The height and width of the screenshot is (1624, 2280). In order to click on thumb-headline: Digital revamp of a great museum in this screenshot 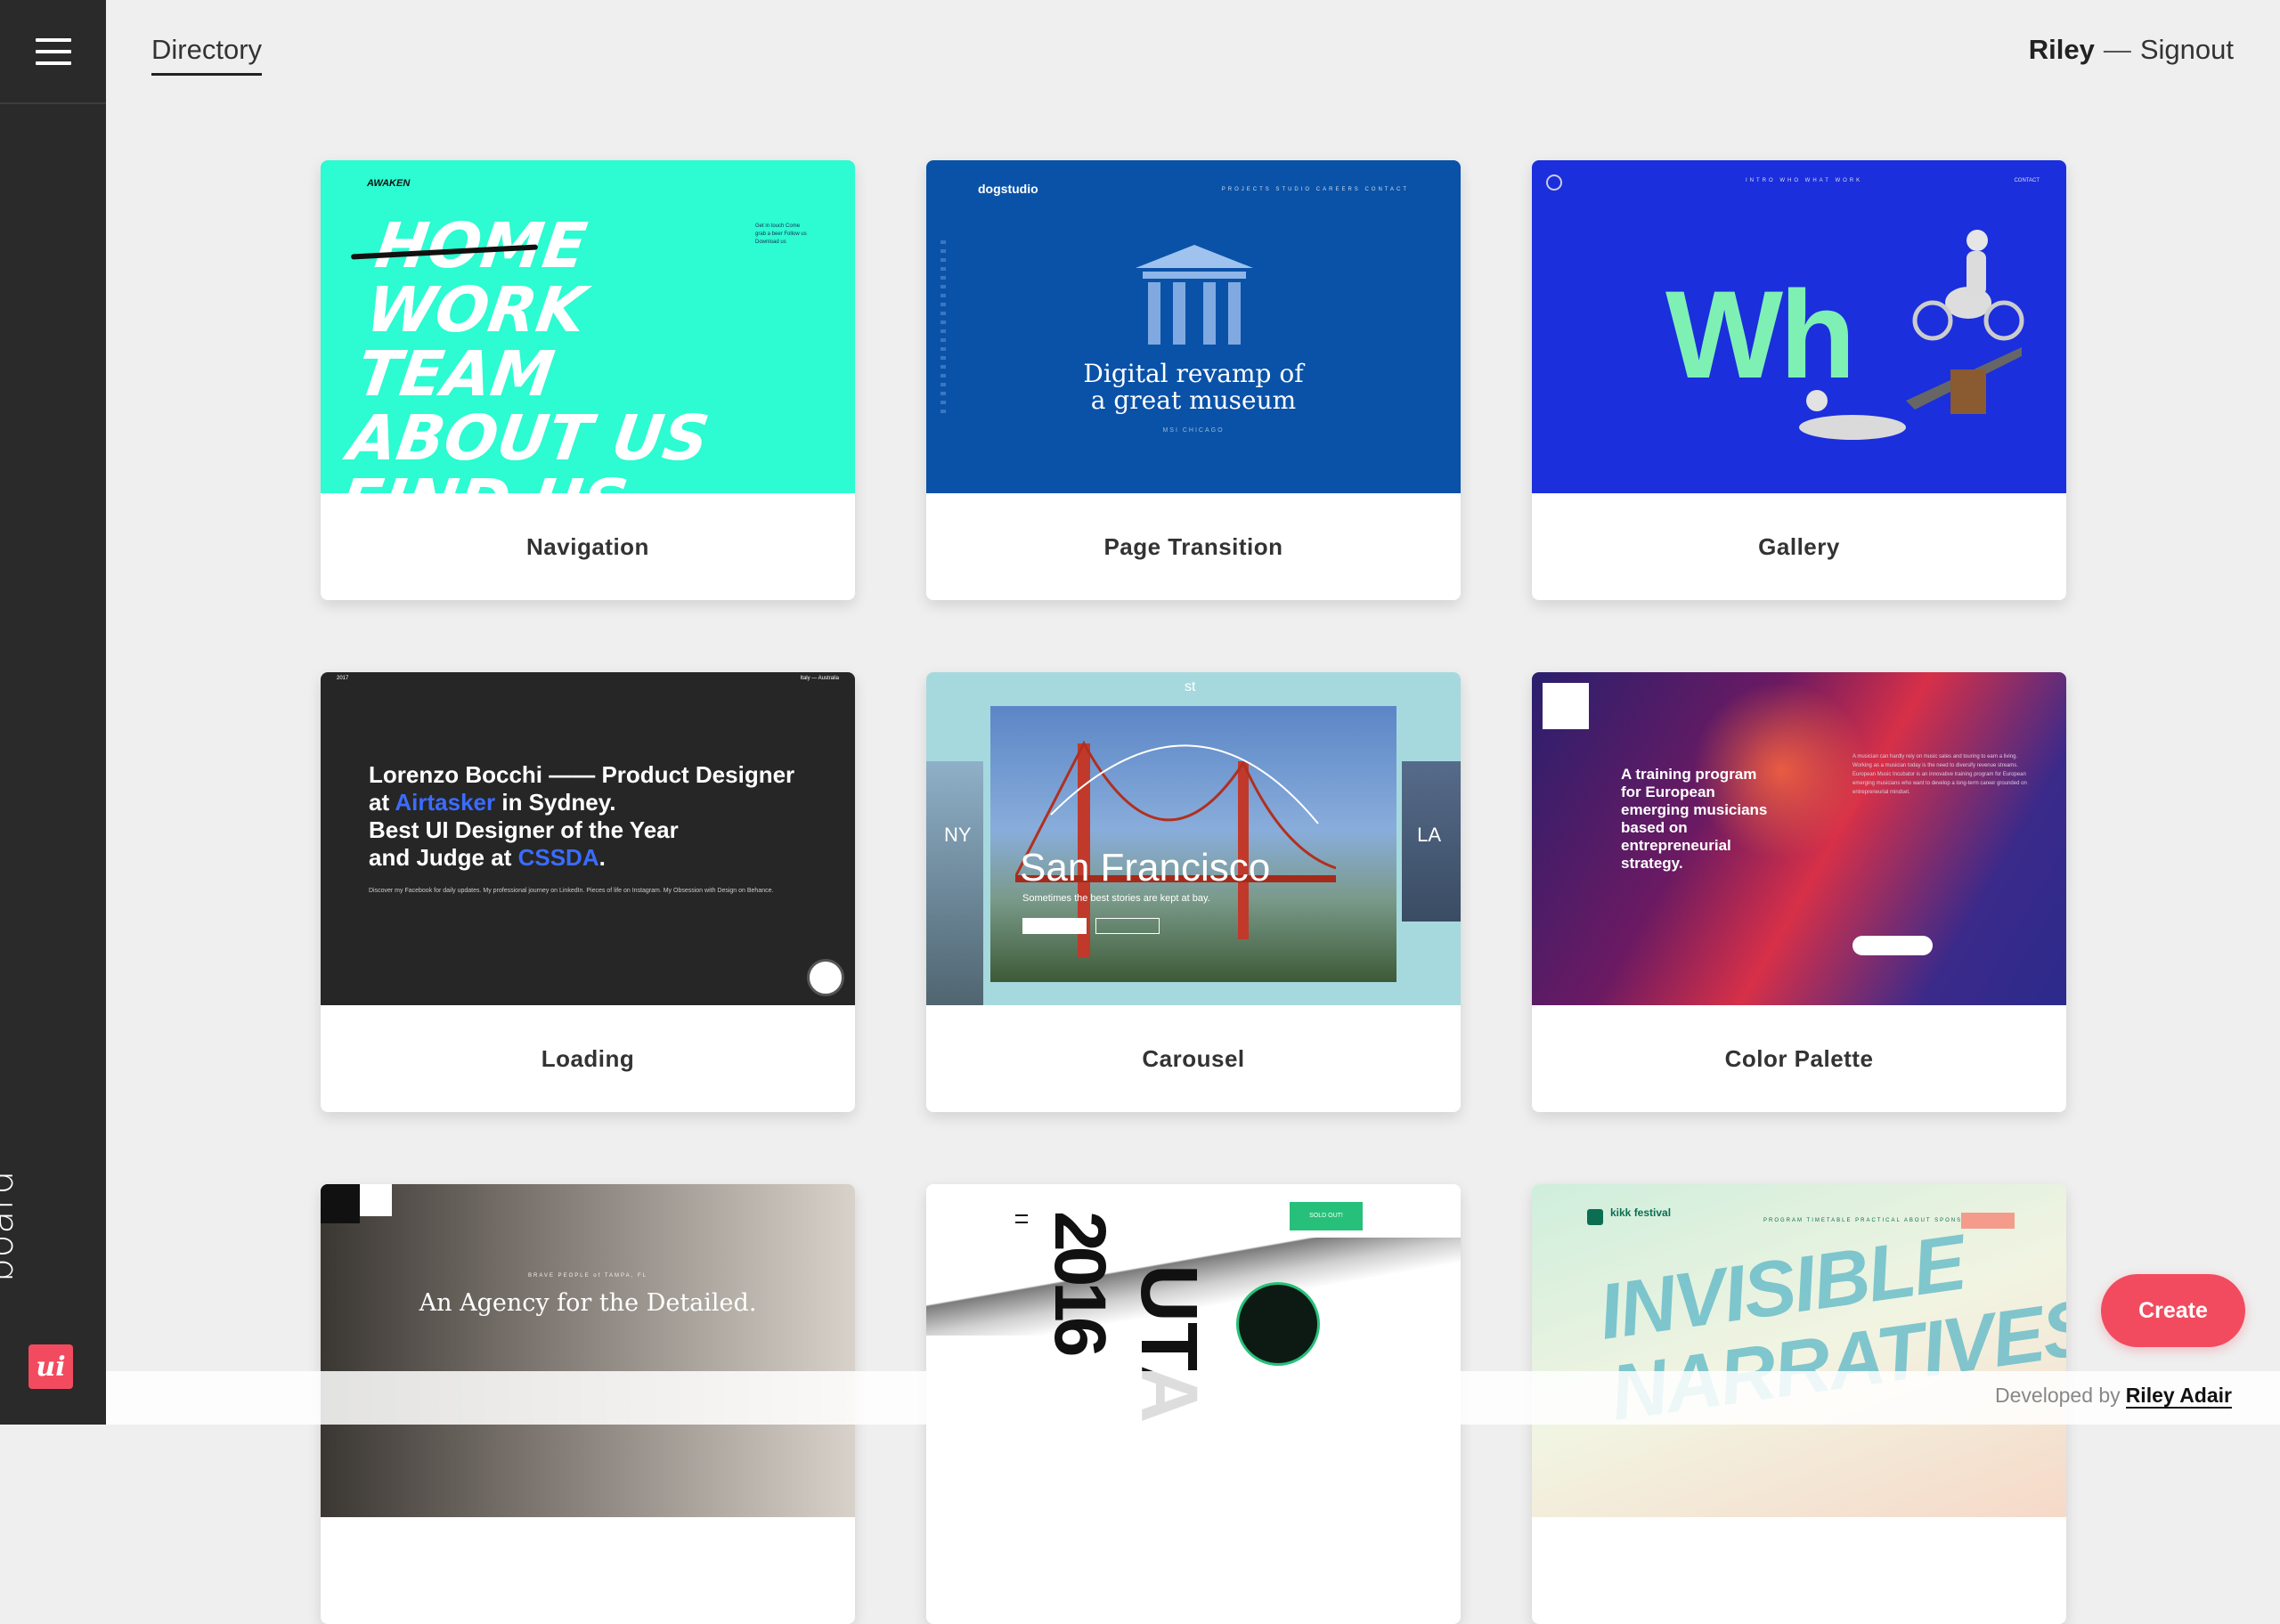, I will do `click(1193, 387)`.